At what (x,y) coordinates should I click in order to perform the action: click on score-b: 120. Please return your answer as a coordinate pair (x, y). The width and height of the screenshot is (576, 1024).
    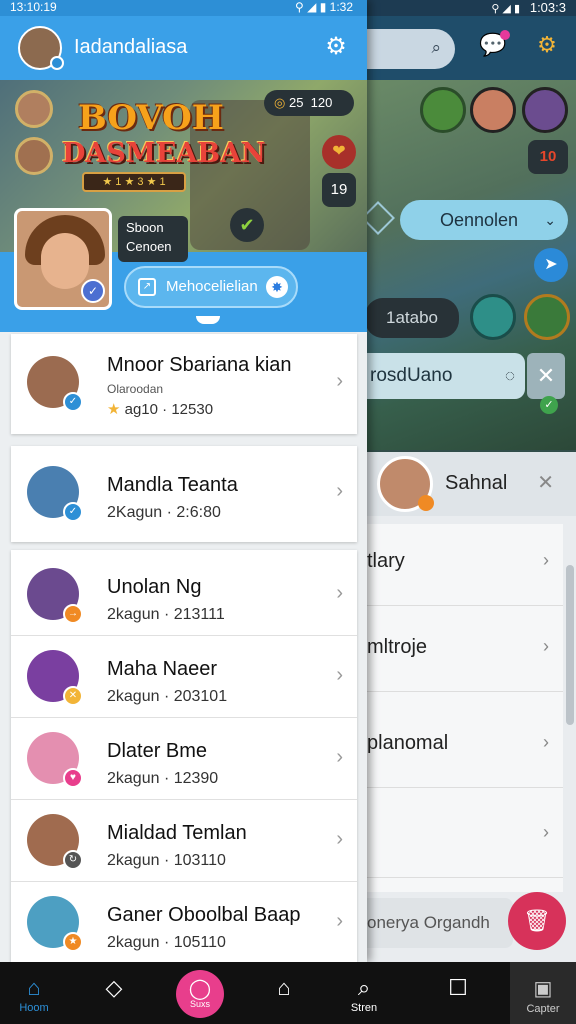
    Looking at the image, I should click on (321, 102).